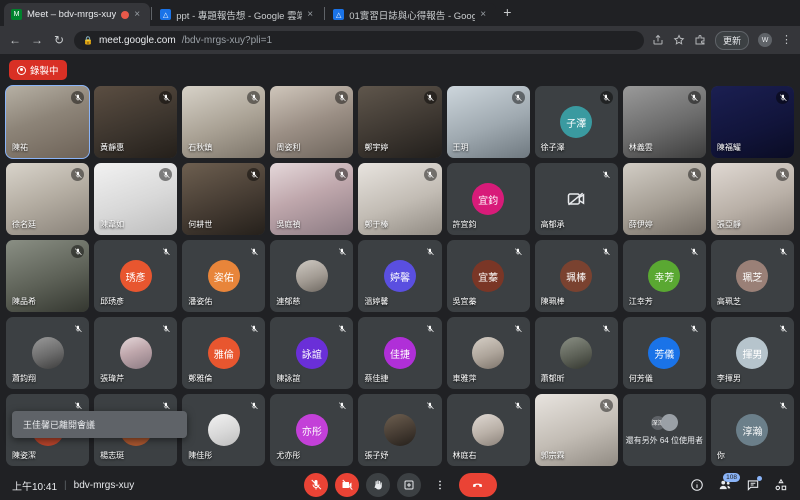 This screenshot has height=500, width=800. I want to click on browser-tab-journal: △ 01實習日誌與心得報告 - Google ×, so click(411, 14).